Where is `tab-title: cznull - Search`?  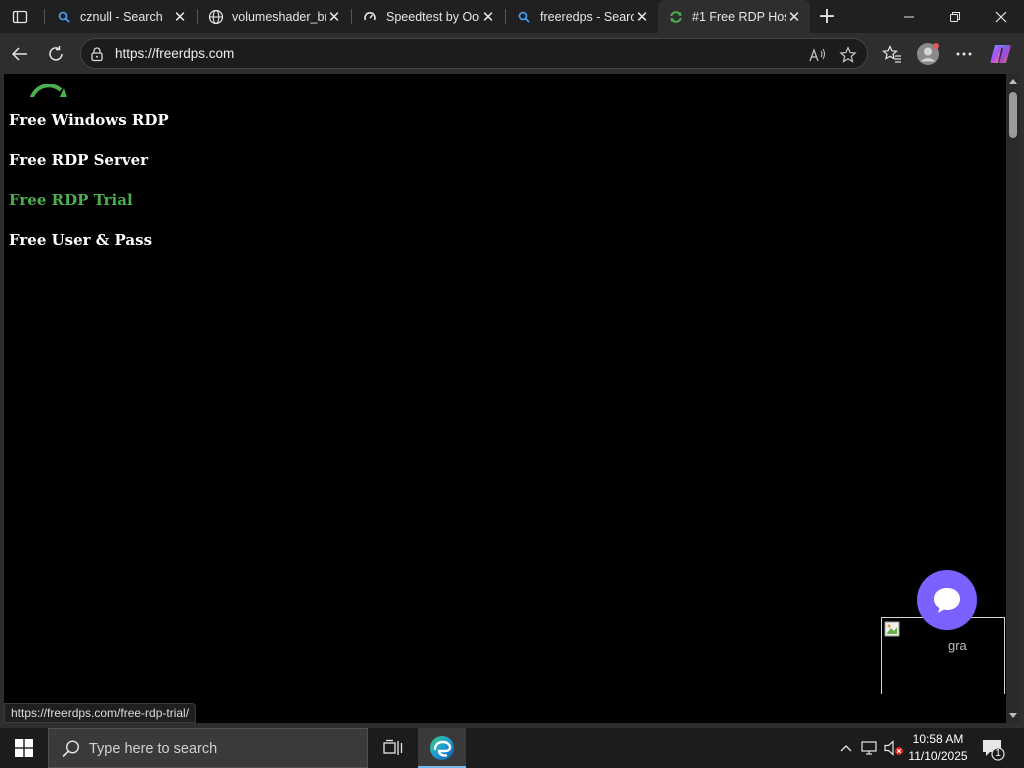
tab-title: cznull - Search is located at coordinates (121, 16).